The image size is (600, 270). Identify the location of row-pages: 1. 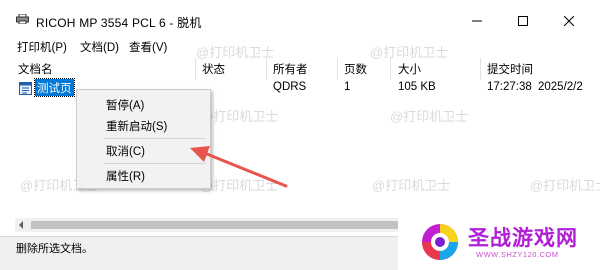
(347, 87).